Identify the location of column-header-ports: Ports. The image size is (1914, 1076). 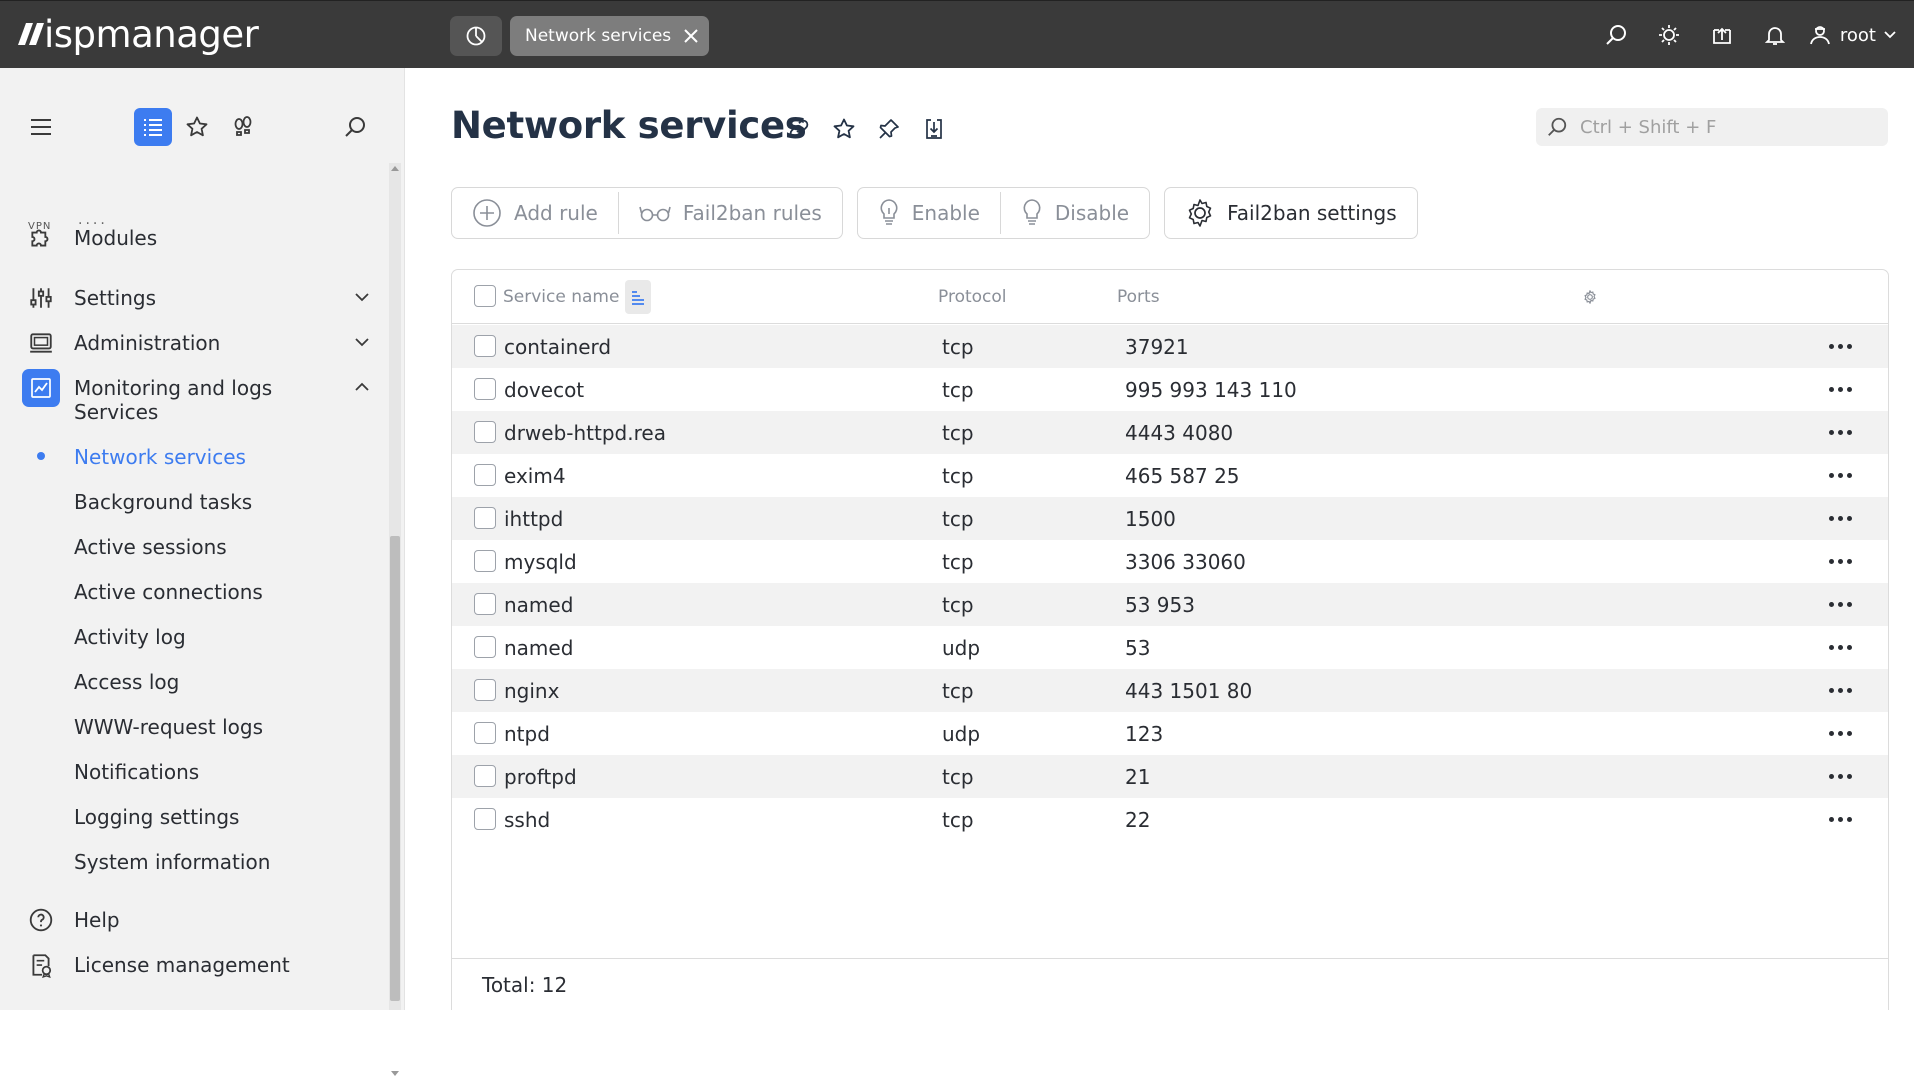
(1138, 297).